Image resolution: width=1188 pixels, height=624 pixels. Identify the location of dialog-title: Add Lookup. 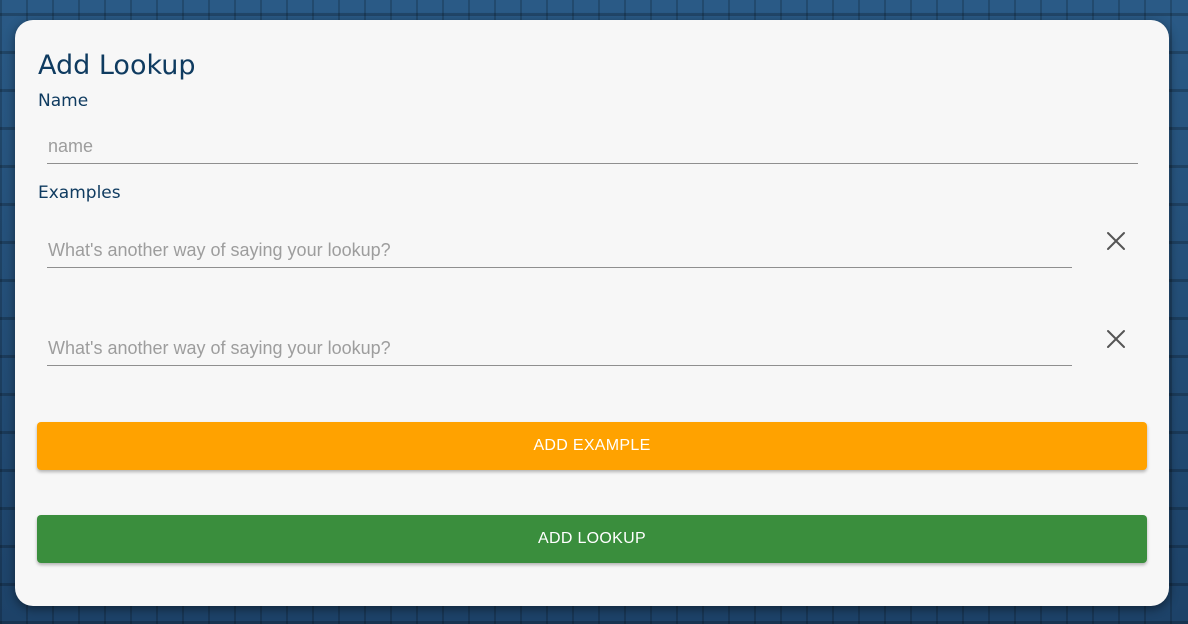
(117, 65).